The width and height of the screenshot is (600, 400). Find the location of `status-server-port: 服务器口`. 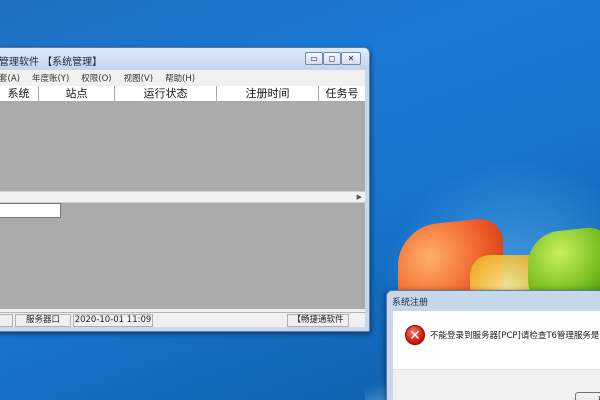

status-server-port: 服务器口 is located at coordinates (43, 320).